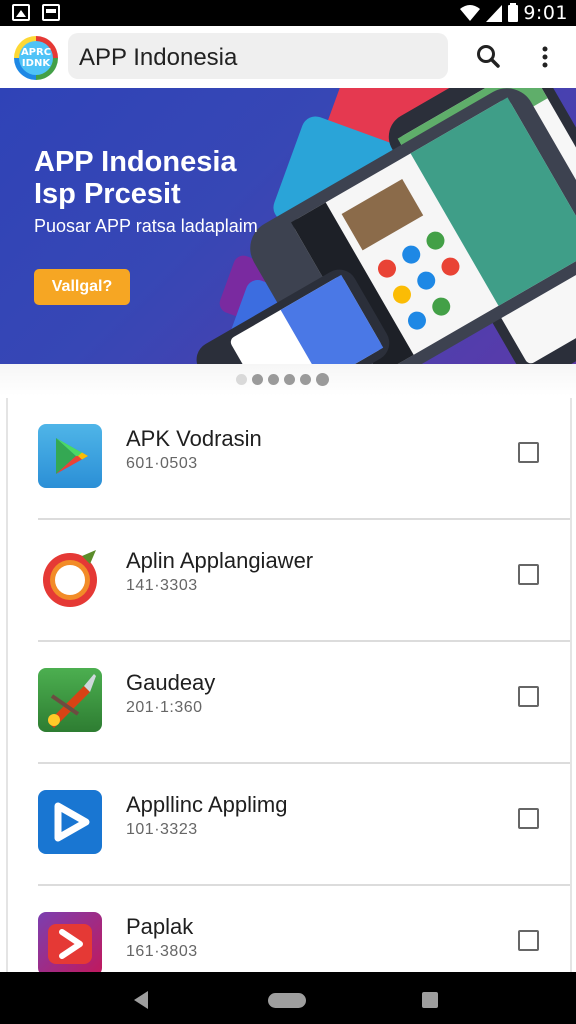 The width and height of the screenshot is (576, 1024). Describe the element at coordinates (107, 194) in the screenshot. I see `banner-title-line2: Isp Prcesit` at that location.